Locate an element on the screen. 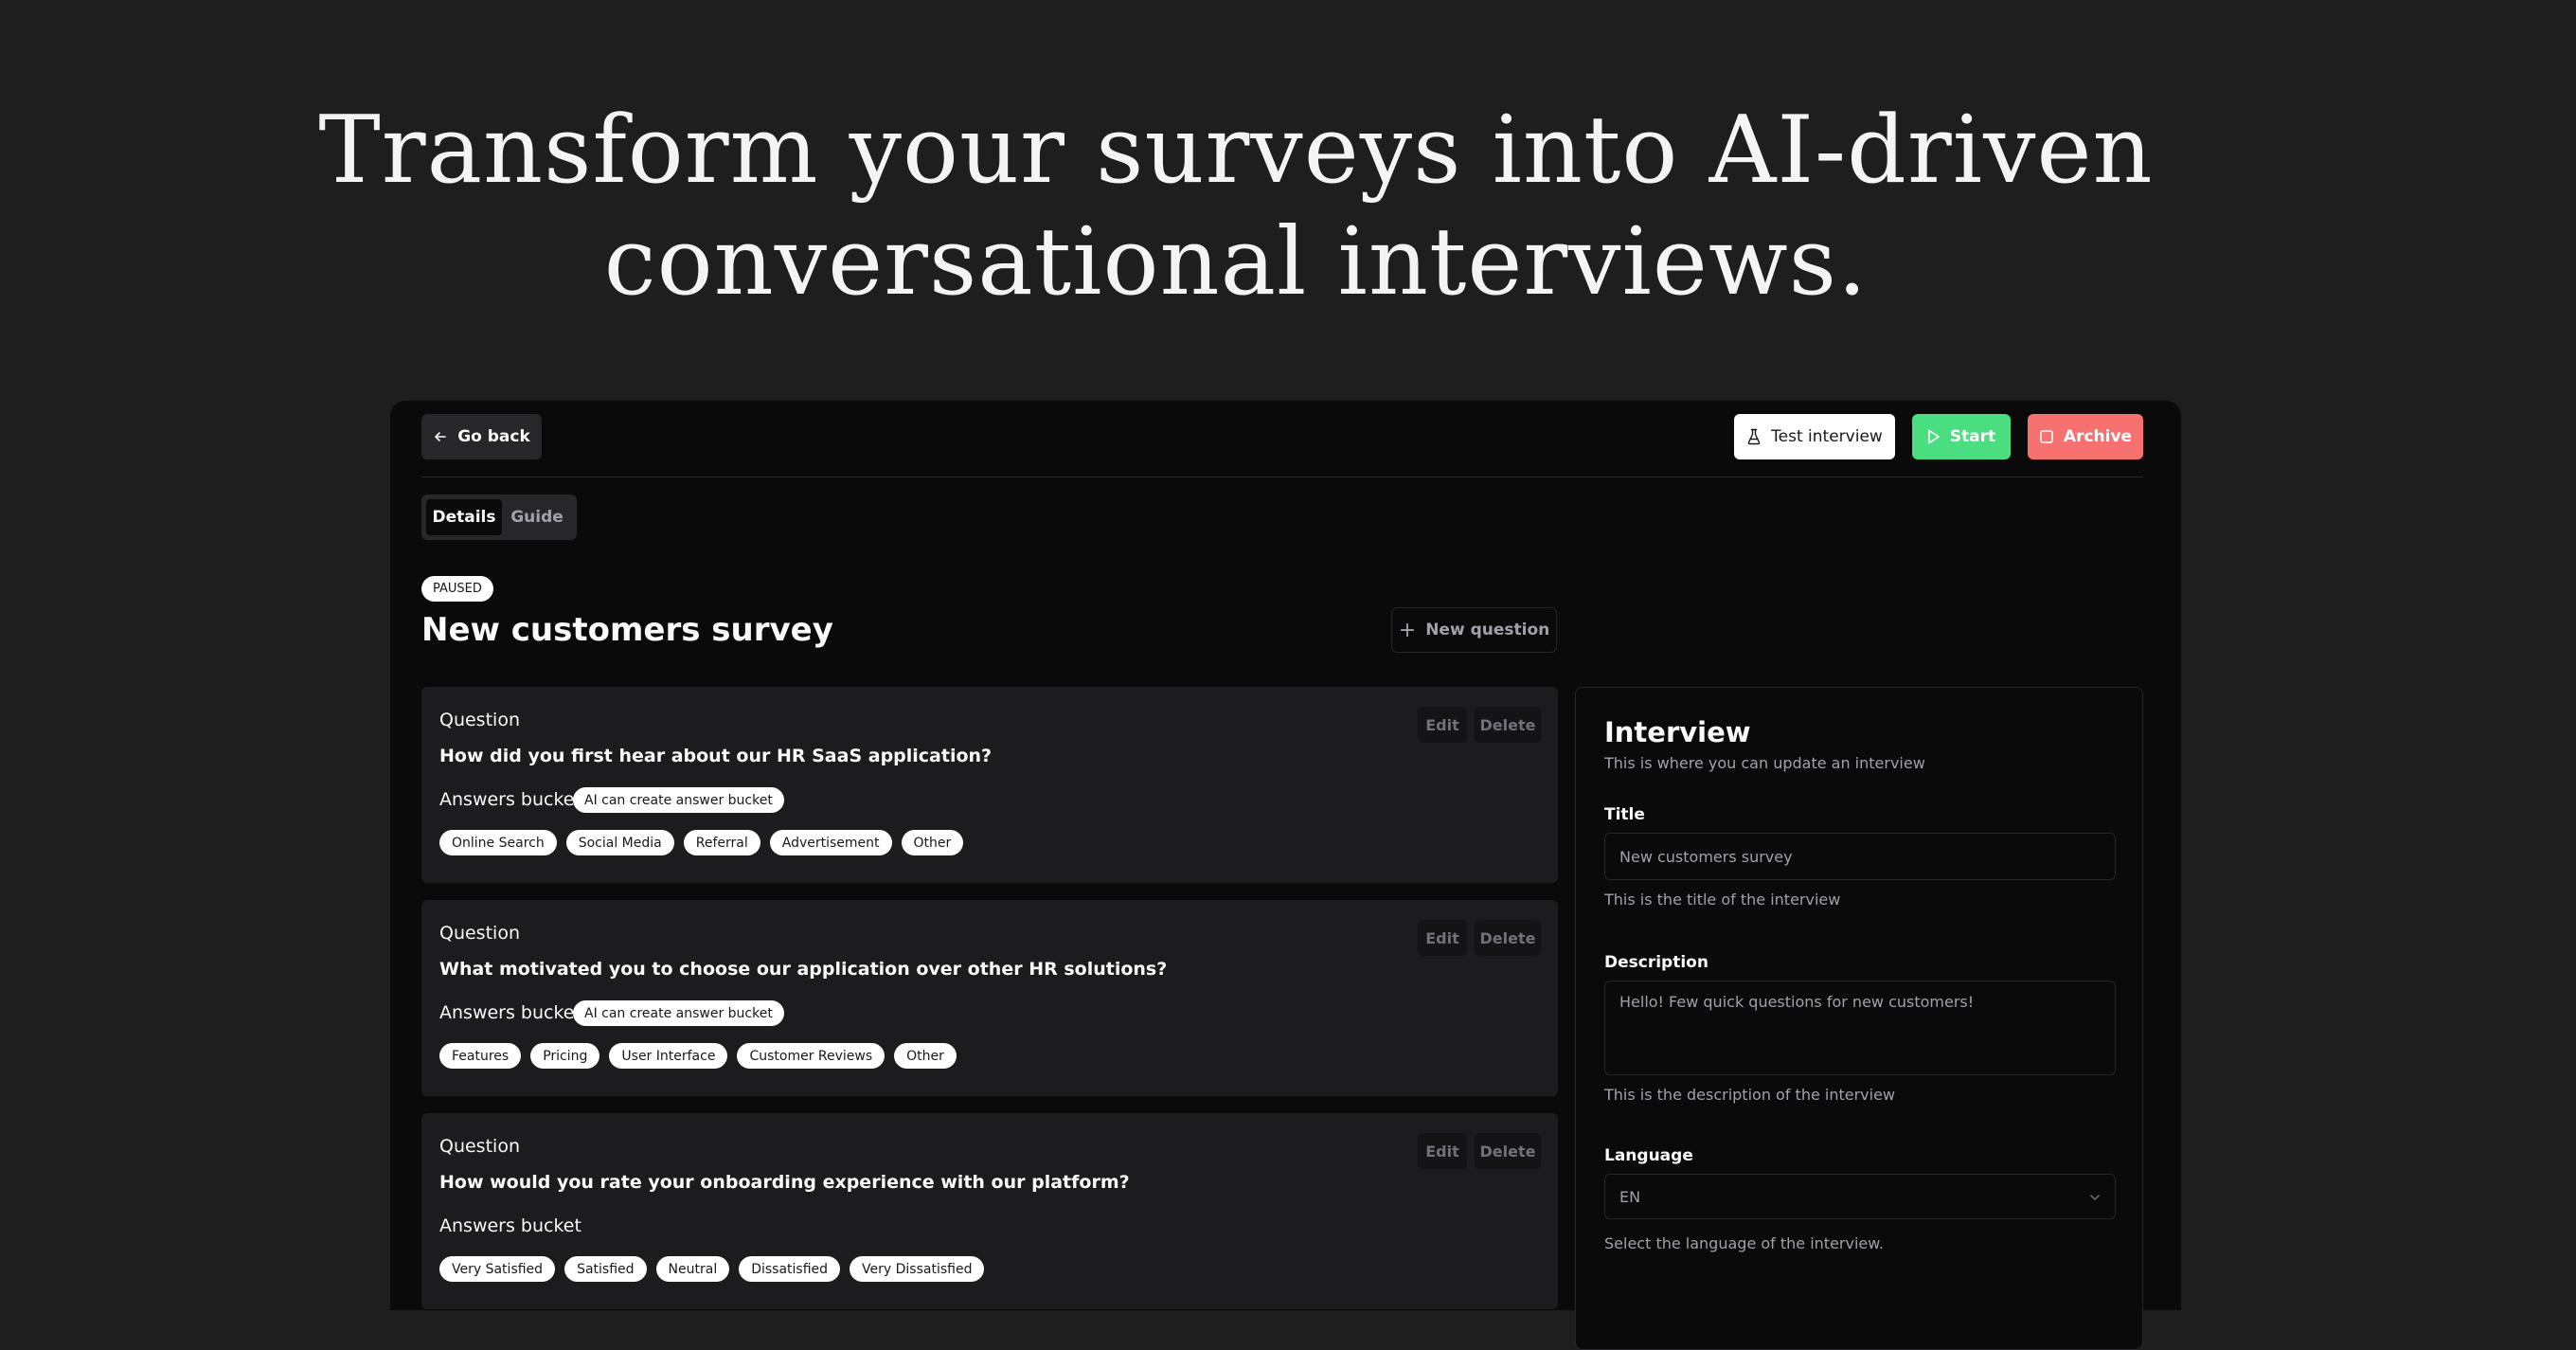 Image resolution: width=2576 pixels, height=1350 pixels. title-field-help: This is the title of the interview is located at coordinates (1722, 900).